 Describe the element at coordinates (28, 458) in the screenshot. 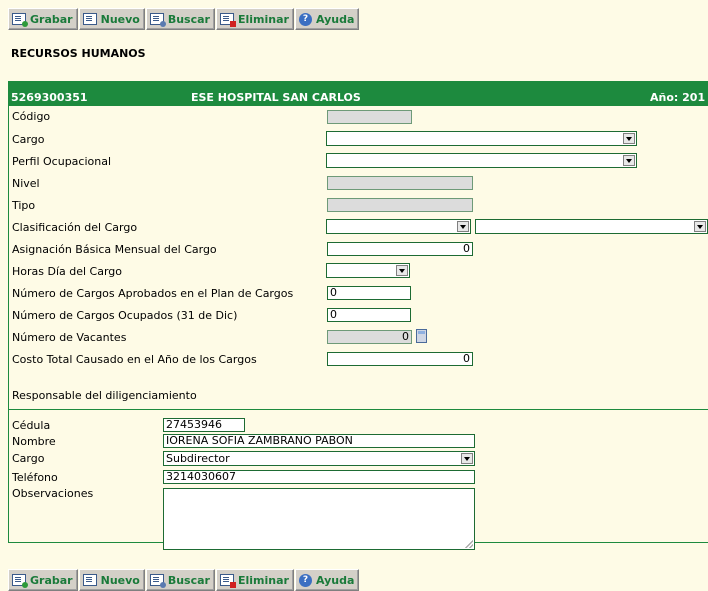

I see `cargo-responsable-label: Cargo` at that location.